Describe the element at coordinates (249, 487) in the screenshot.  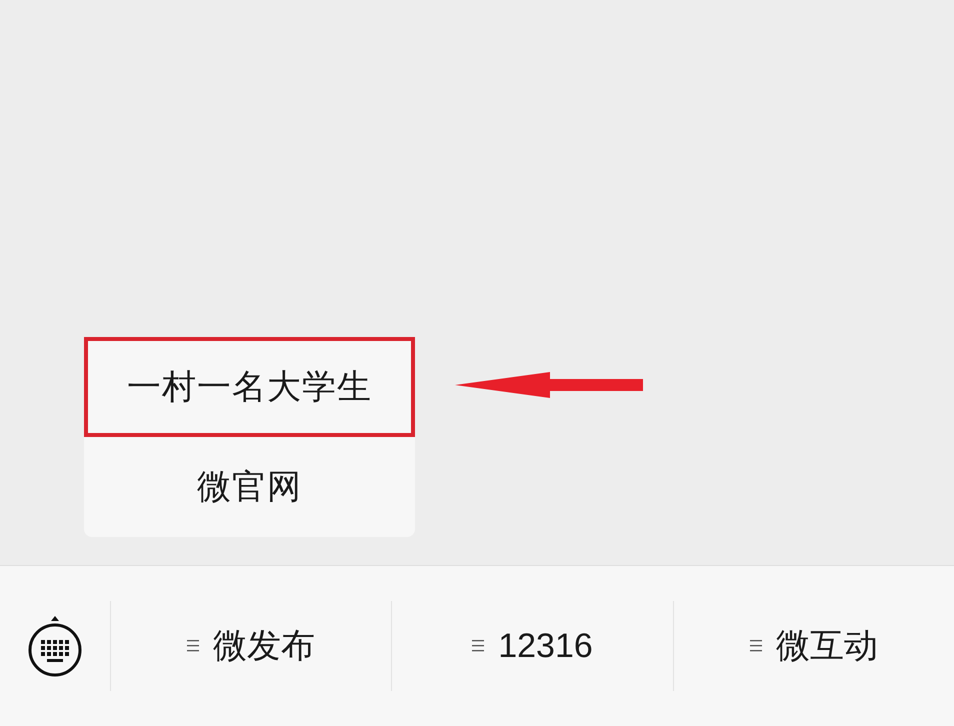
I see `menu-item: 微官网` at that location.